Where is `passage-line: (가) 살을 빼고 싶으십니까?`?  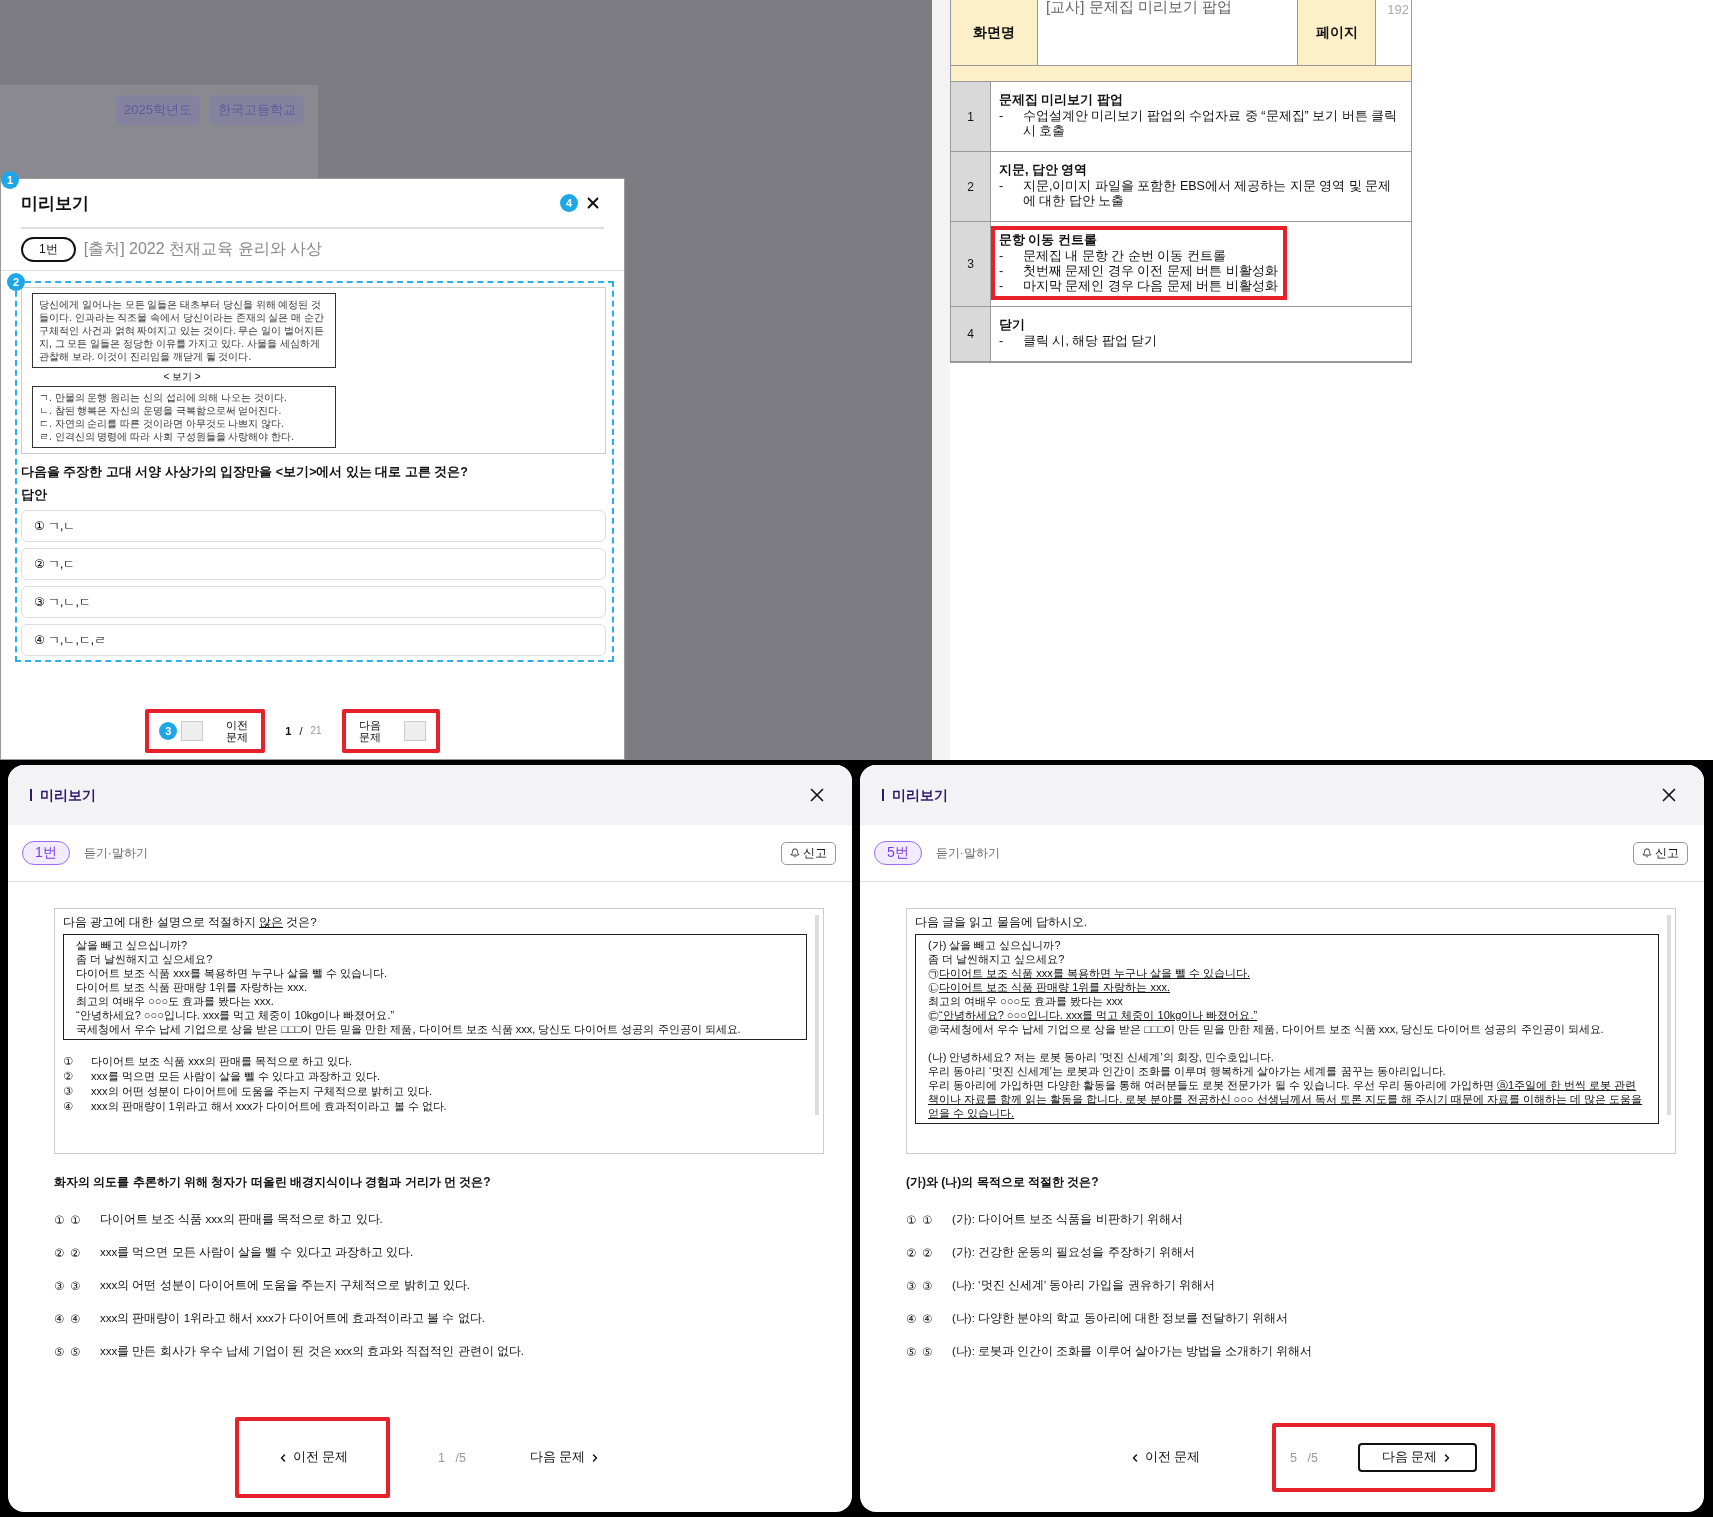 passage-line: (가) 살을 빼고 싶으십니까? is located at coordinates (994, 945).